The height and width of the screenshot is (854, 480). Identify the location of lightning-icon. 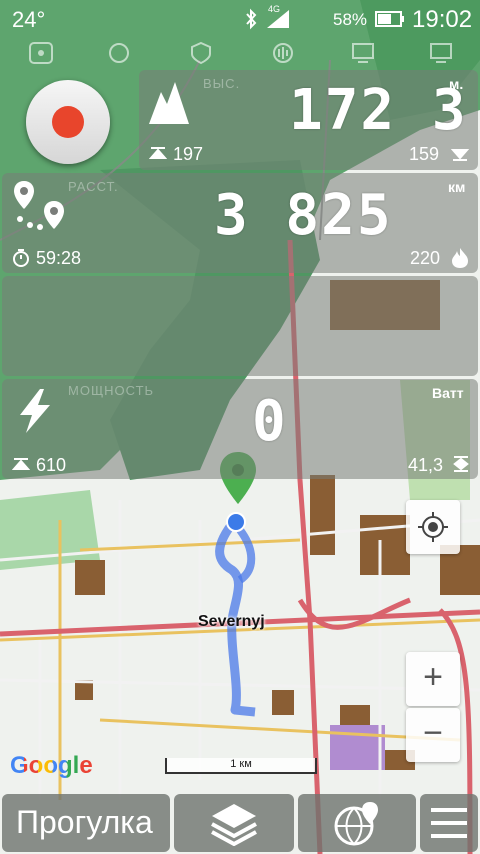
(35, 411).